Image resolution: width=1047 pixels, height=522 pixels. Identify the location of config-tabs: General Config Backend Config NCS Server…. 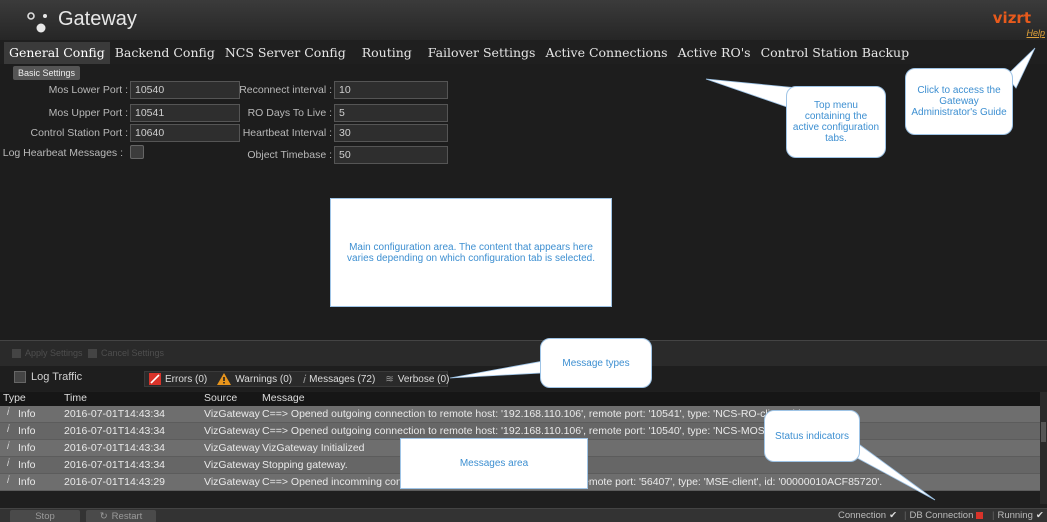
(523, 53).